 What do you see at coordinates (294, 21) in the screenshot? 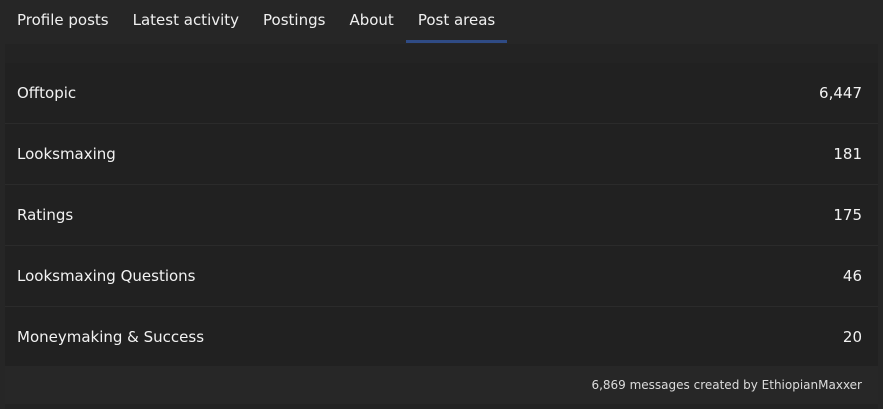
I see `tab-postings: Postings` at bounding box center [294, 21].